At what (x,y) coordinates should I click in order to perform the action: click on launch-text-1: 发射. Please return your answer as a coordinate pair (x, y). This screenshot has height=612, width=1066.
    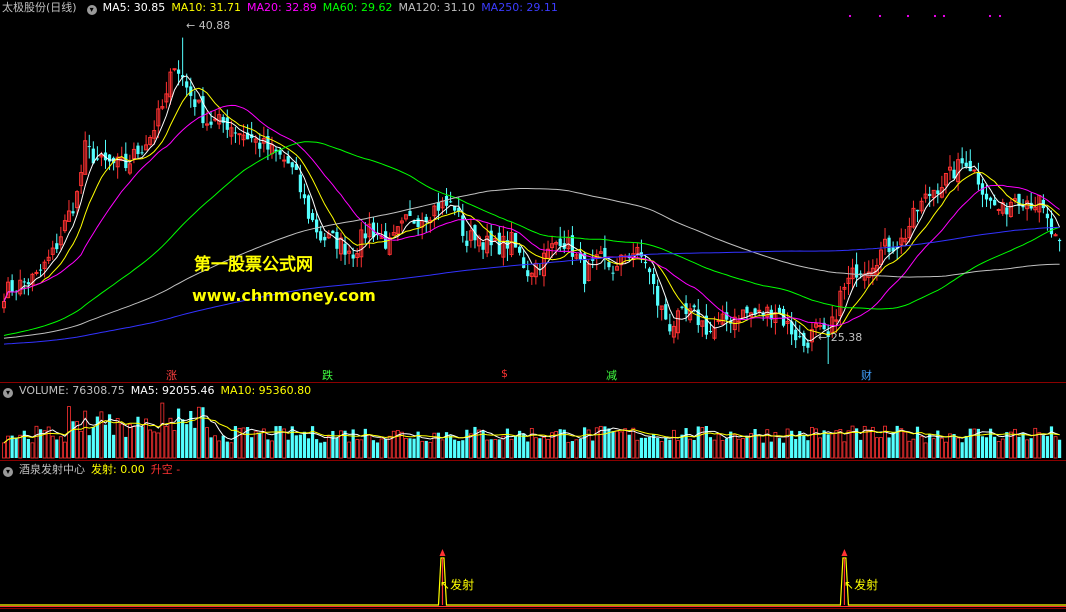
    Looking at the image, I should click on (462, 585).